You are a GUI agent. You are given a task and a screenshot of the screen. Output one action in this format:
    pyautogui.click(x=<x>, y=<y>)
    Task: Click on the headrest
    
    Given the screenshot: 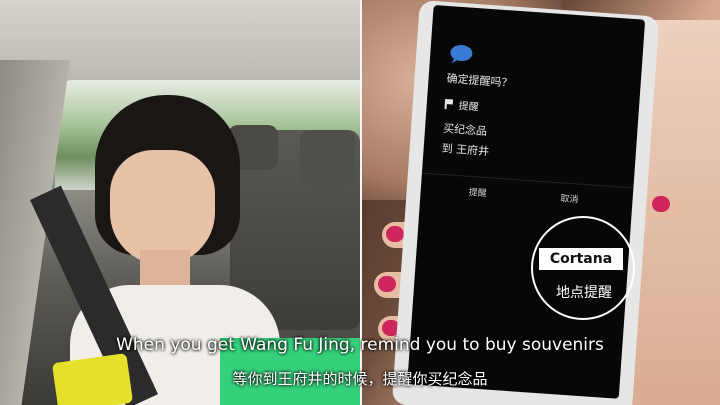 What is the action you would take?
    pyautogui.click(x=327, y=157)
    